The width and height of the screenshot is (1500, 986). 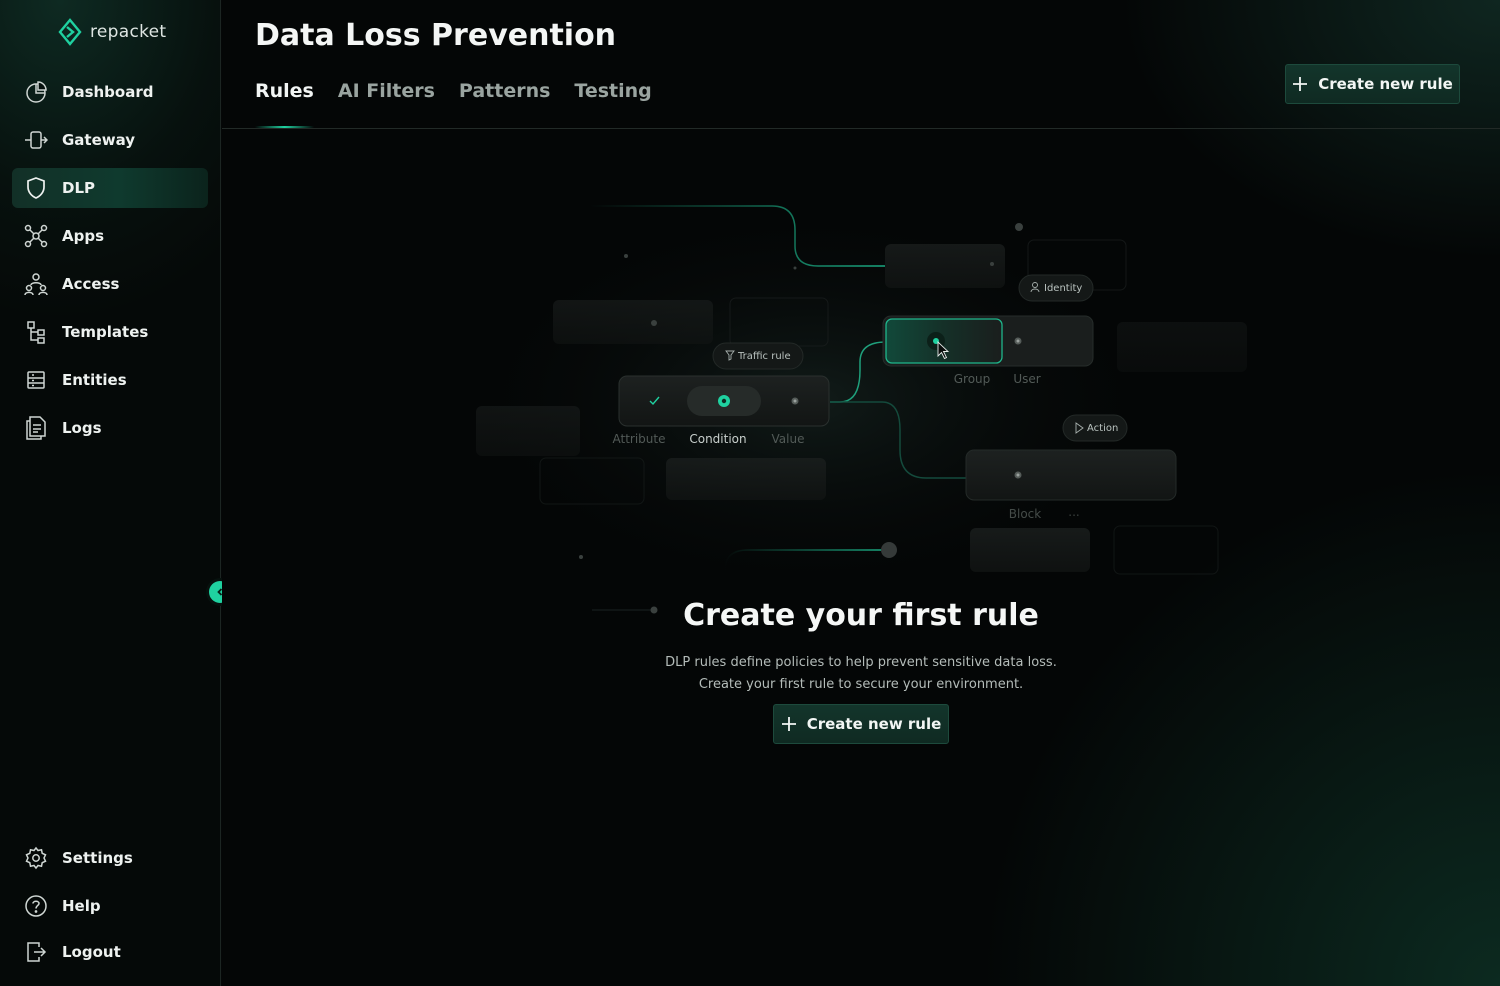 I want to click on repacket-logo-icon, so click(x=70, y=32).